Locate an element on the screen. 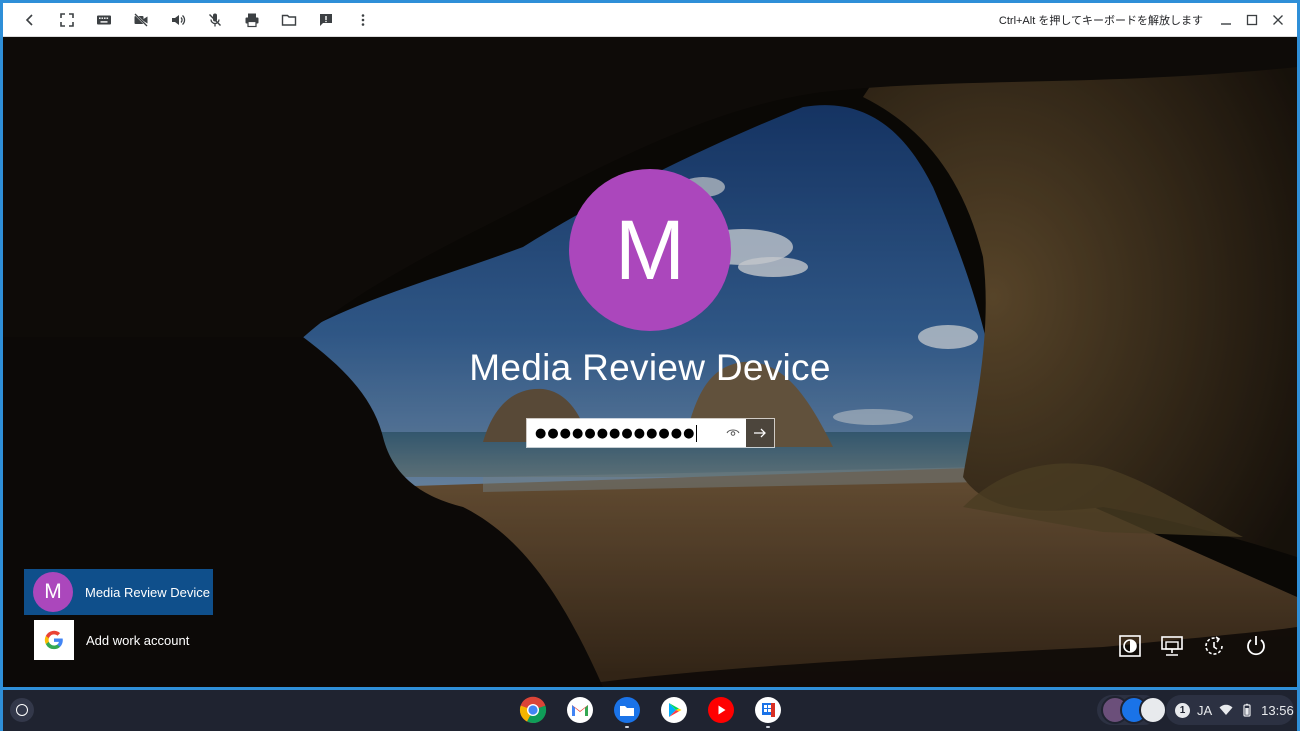  pinned-apps is located at coordinates (650, 711).